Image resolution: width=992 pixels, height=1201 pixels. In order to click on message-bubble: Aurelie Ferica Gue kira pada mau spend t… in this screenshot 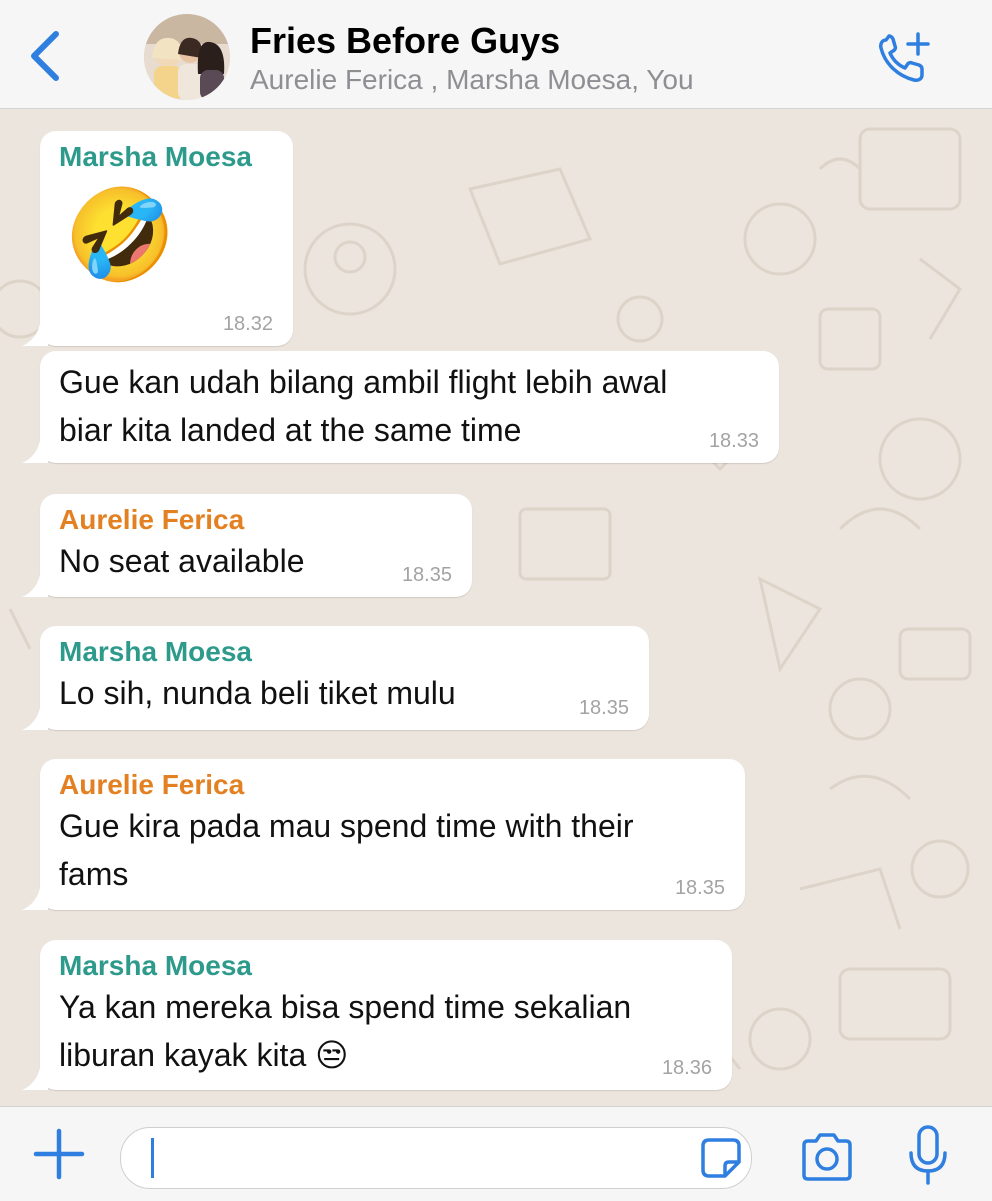, I will do `click(383, 834)`.